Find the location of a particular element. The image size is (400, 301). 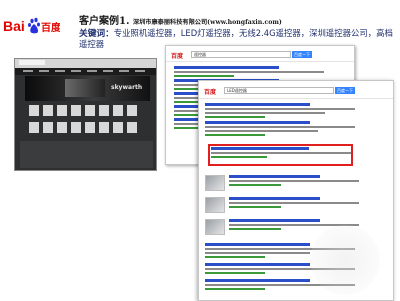

baidu-logo: Bai 百度 is located at coordinates (31, 26).